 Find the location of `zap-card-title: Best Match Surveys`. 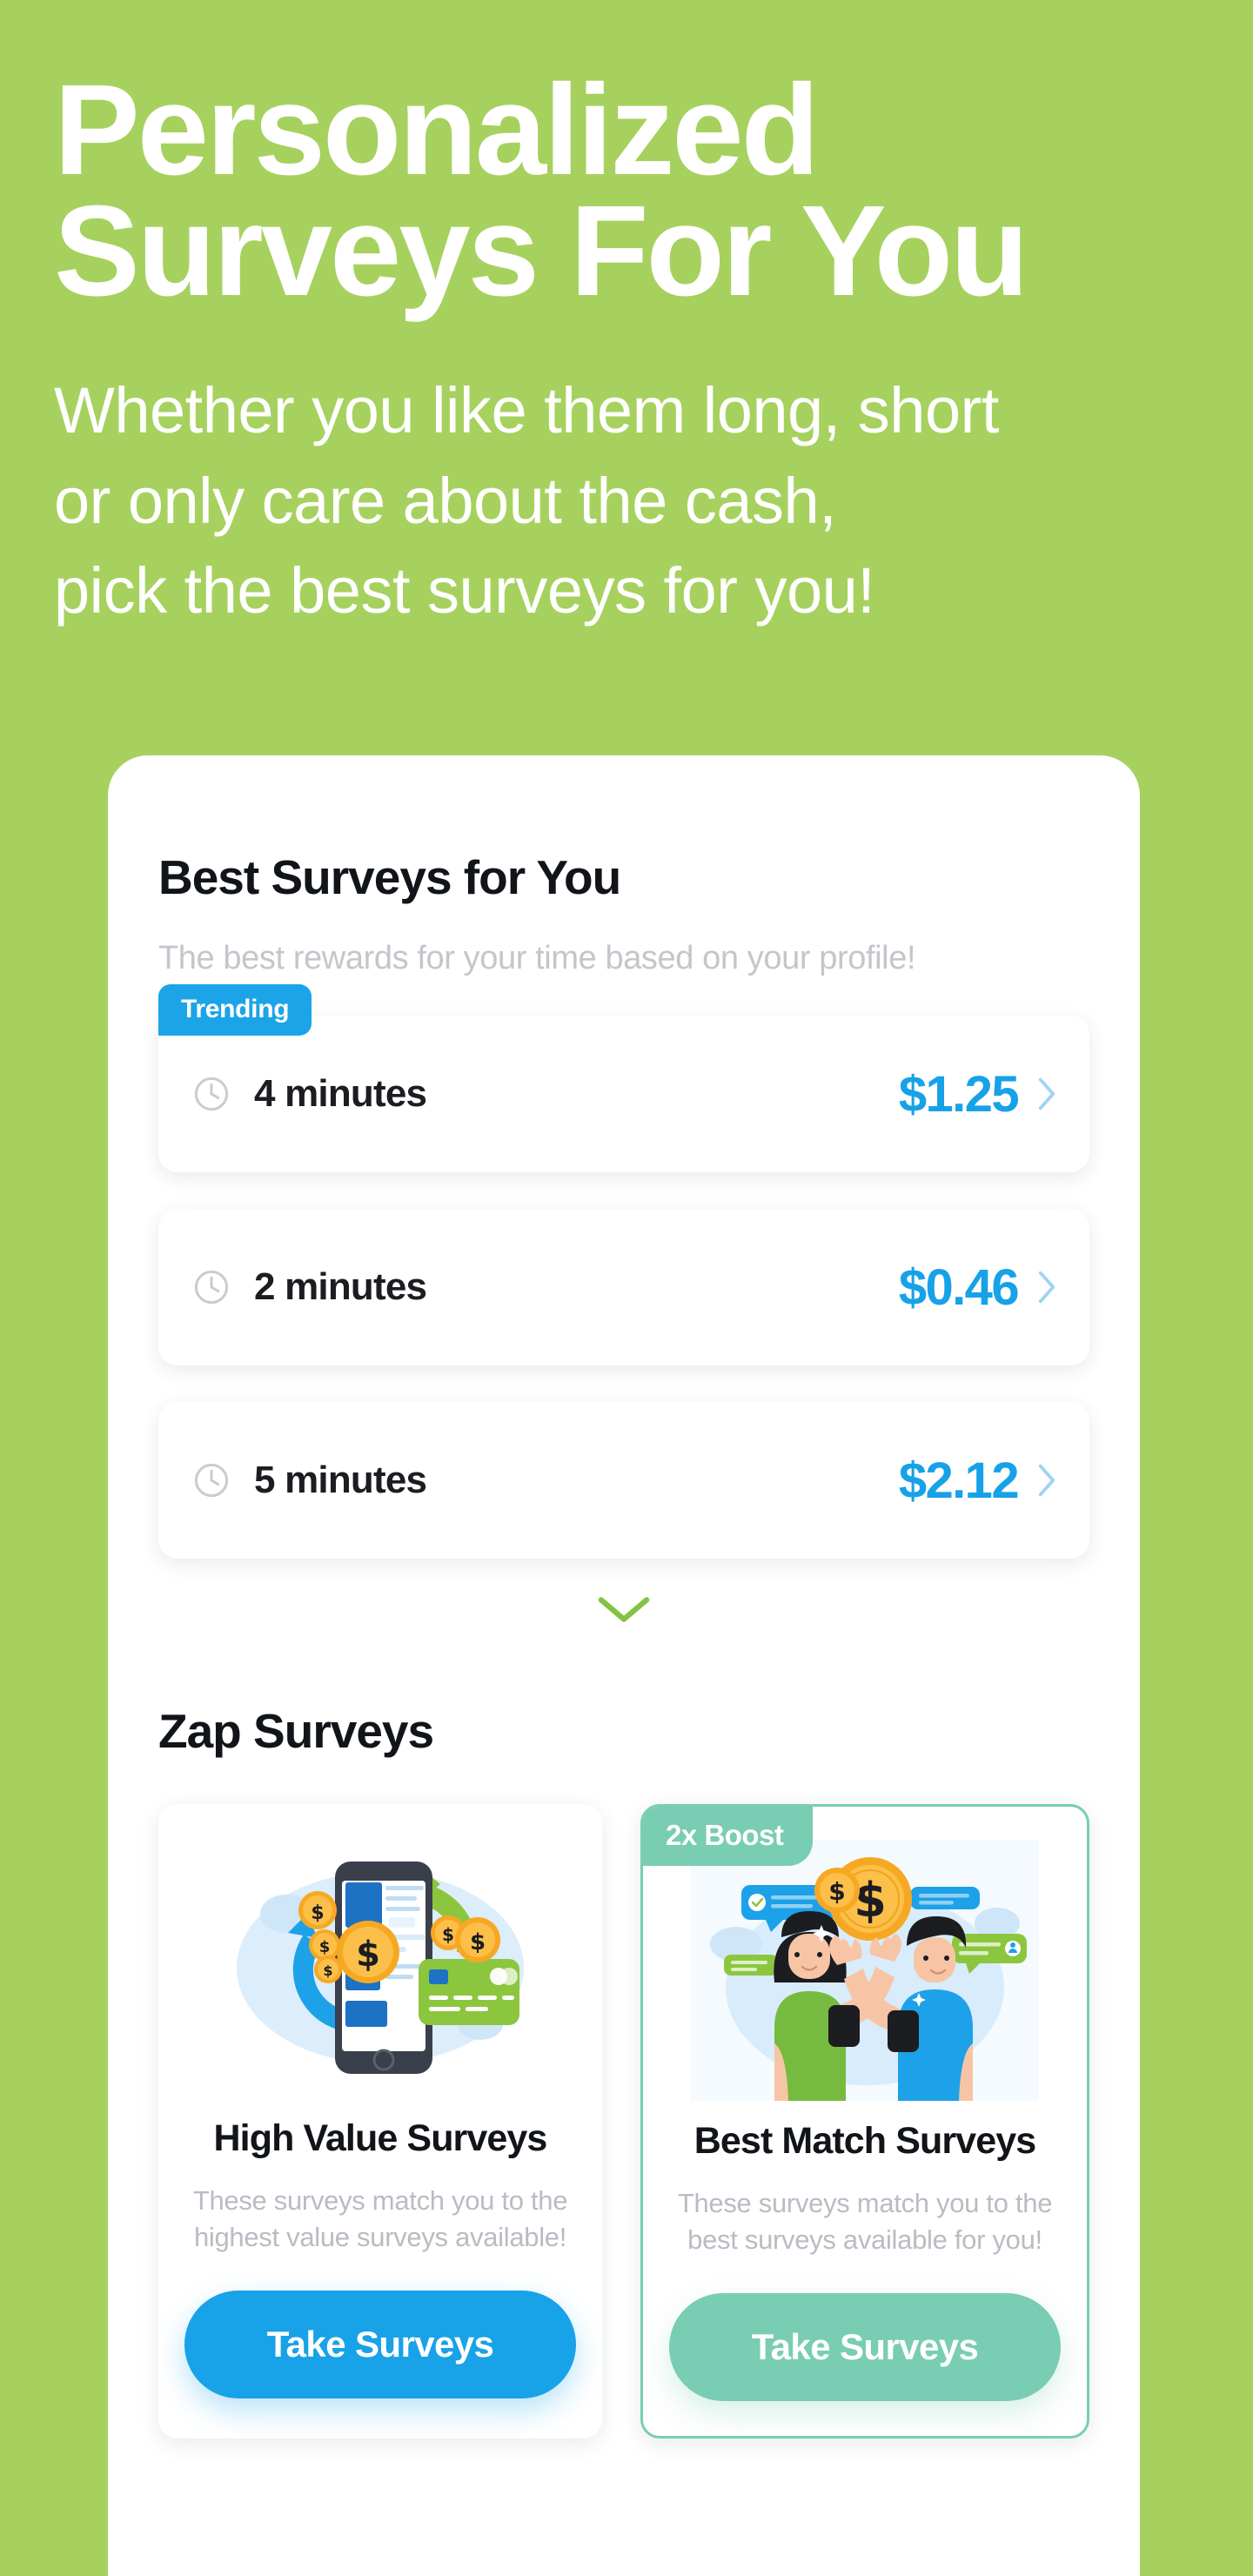

zap-card-title: Best Match Surveys is located at coordinates (865, 2141).